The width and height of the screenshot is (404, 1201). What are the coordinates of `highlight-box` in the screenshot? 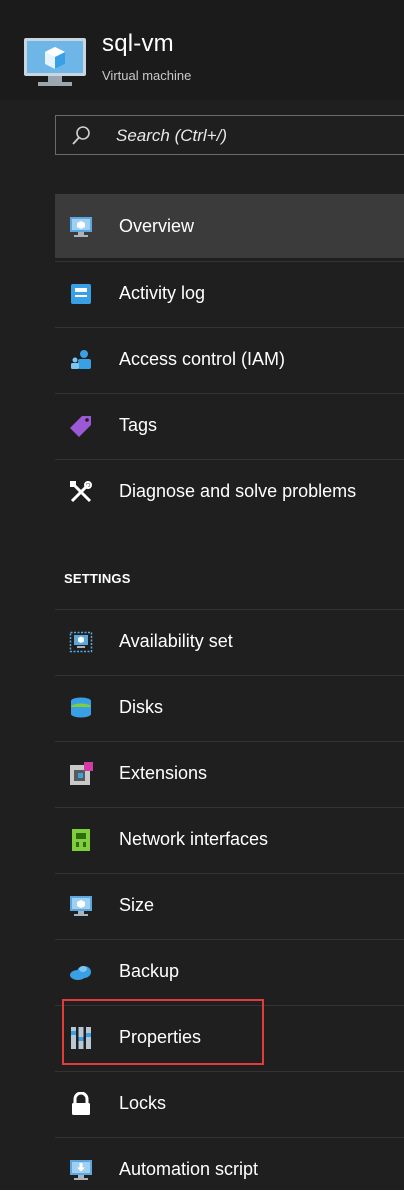 It's located at (163, 1032).